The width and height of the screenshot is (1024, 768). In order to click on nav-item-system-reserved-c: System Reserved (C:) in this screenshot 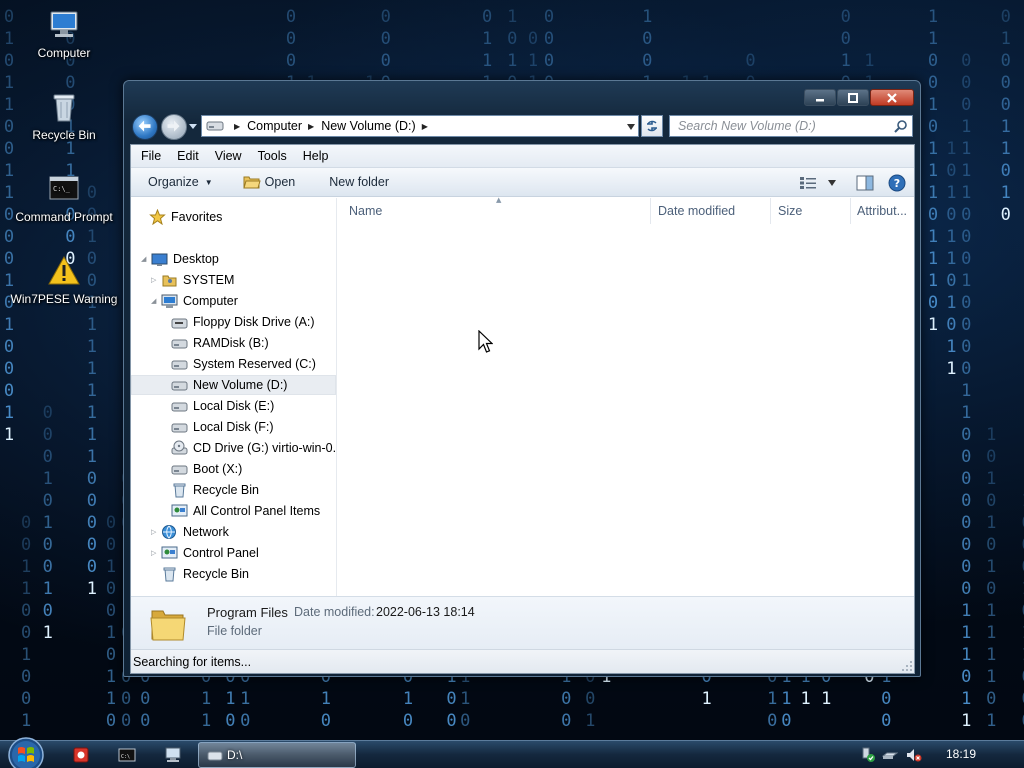, I will do `click(243, 364)`.